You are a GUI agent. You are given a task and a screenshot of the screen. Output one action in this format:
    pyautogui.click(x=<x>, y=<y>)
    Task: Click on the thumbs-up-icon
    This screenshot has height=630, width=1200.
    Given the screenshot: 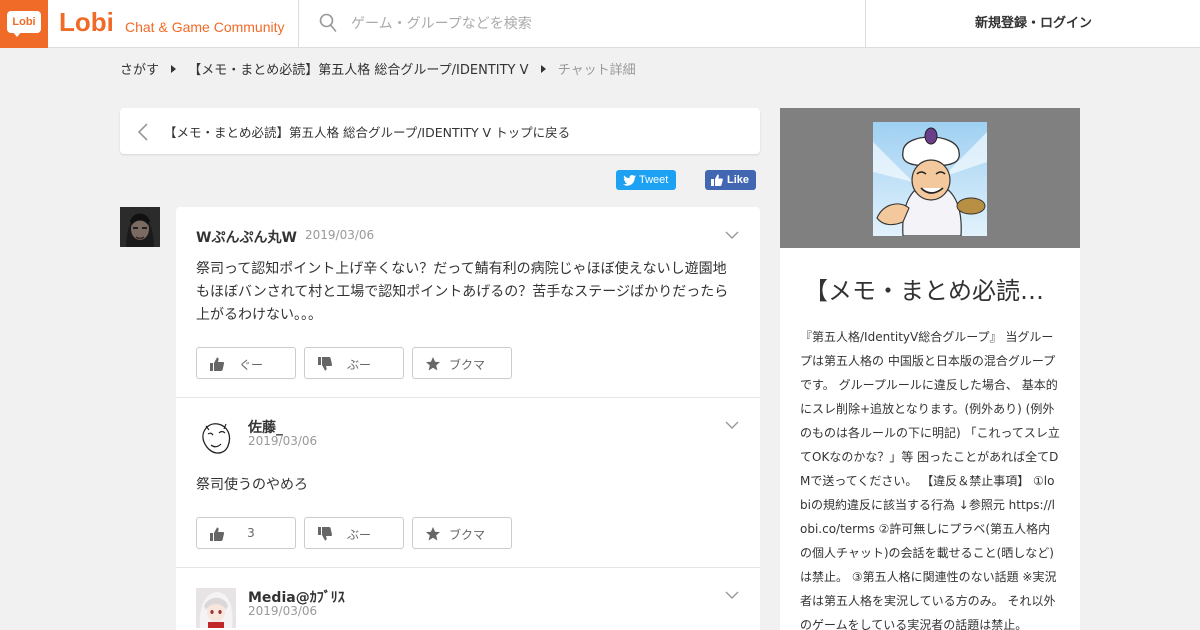 What is the action you would take?
    pyautogui.click(x=717, y=180)
    